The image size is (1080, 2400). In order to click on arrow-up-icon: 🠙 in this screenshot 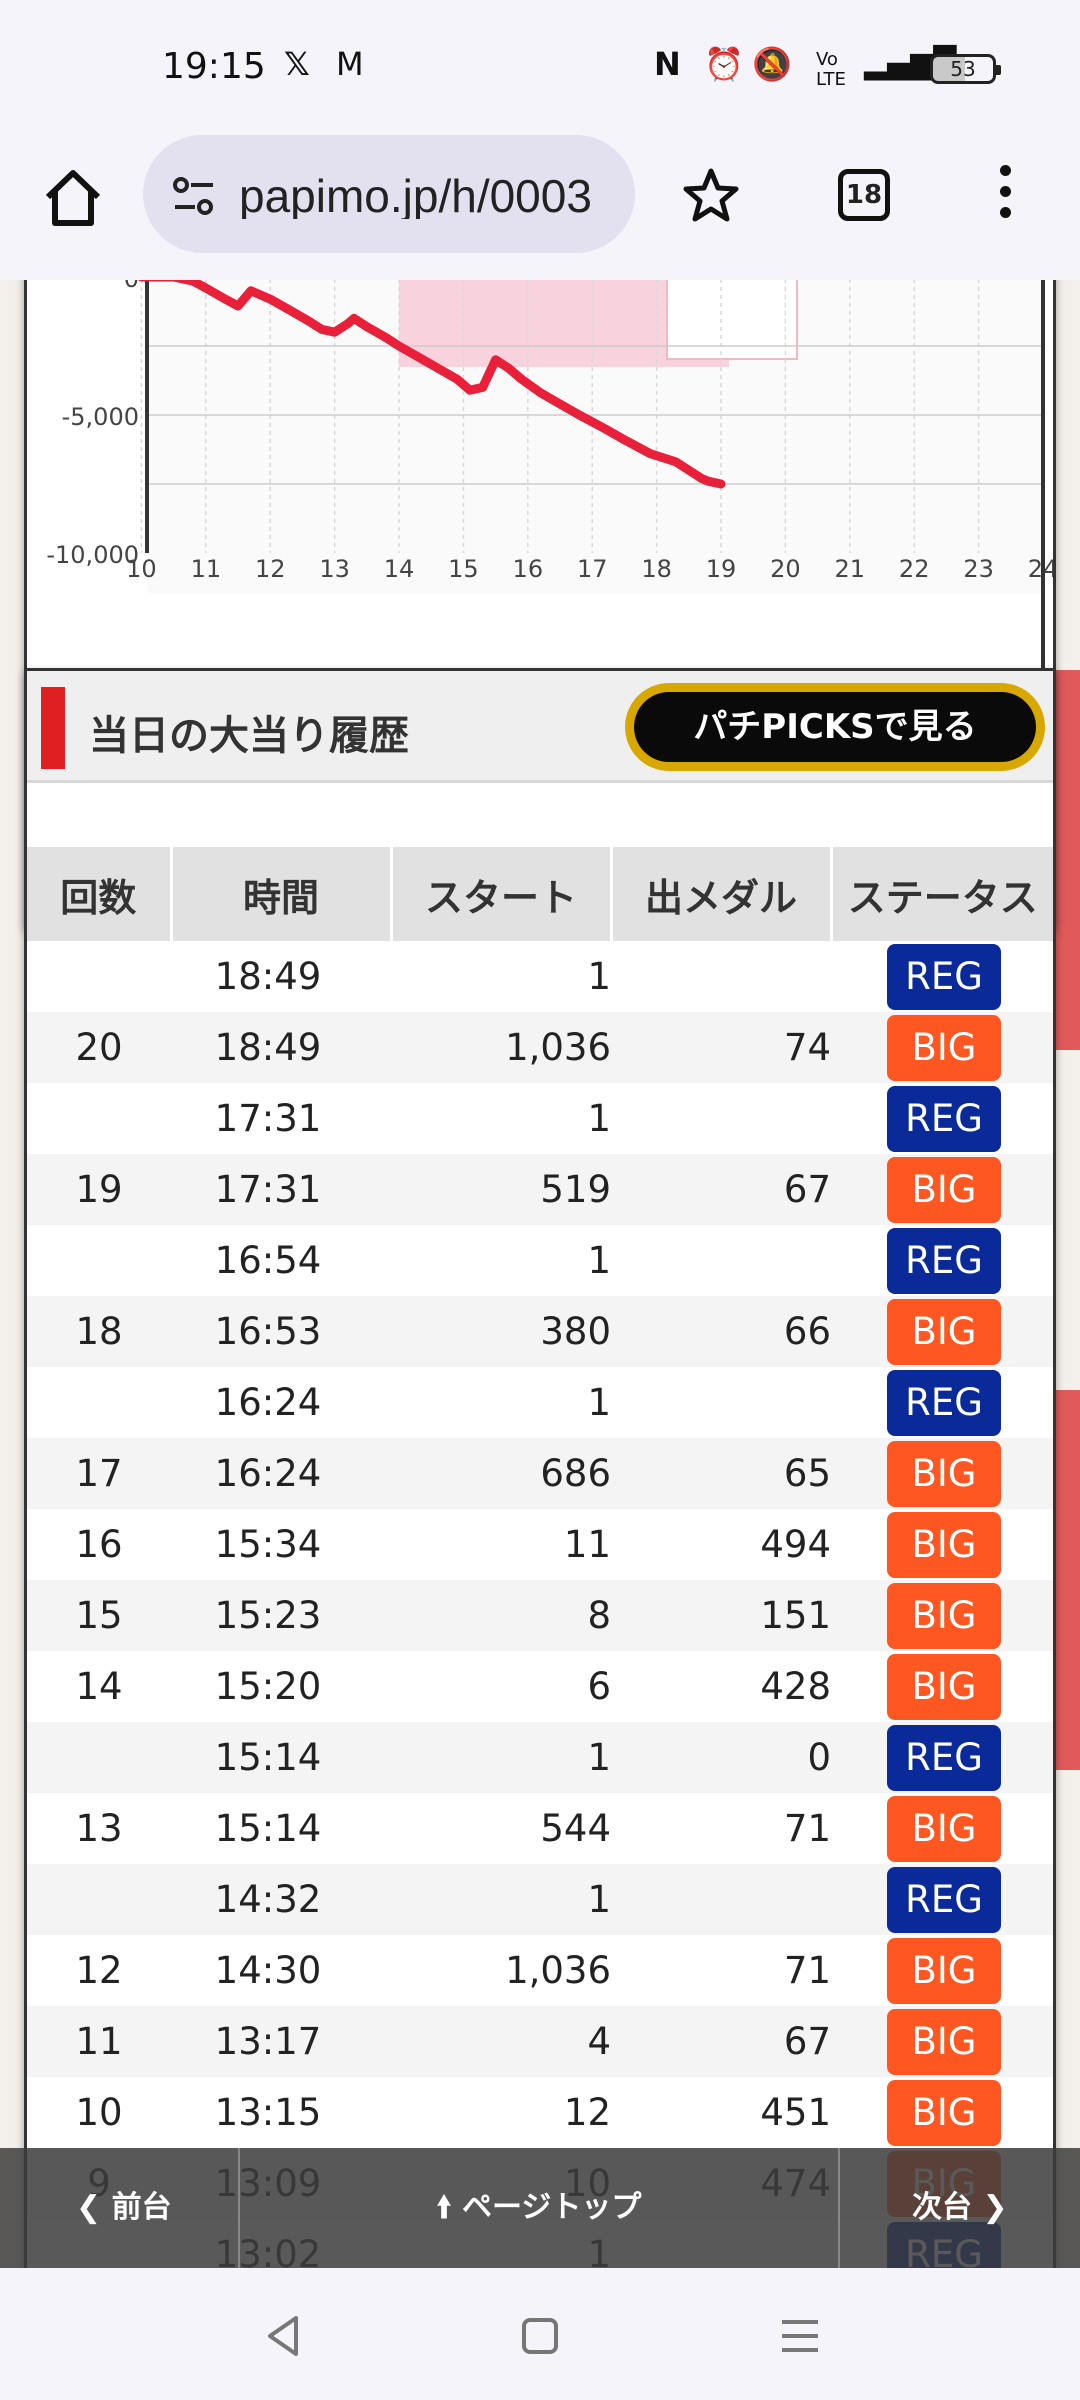, I will do `click(444, 2207)`.